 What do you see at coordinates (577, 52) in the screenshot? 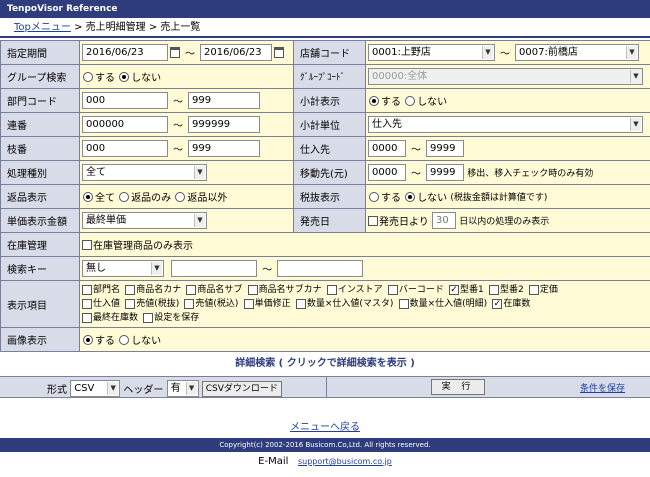
I see `store-to-select: 0007:前橋店 ▼` at bounding box center [577, 52].